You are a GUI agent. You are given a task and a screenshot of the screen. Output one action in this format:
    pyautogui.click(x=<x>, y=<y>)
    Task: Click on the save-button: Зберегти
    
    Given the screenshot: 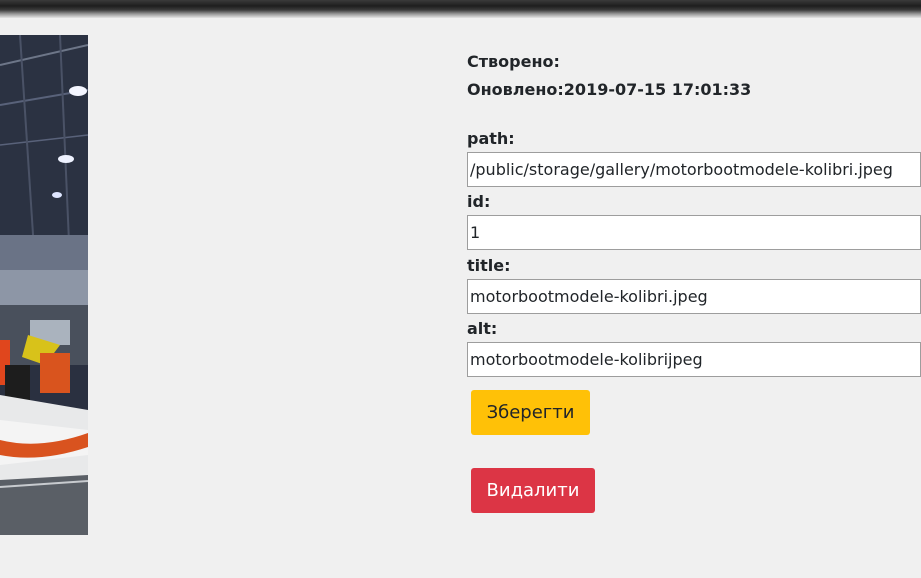 What is the action you would take?
    pyautogui.click(x=530, y=412)
    